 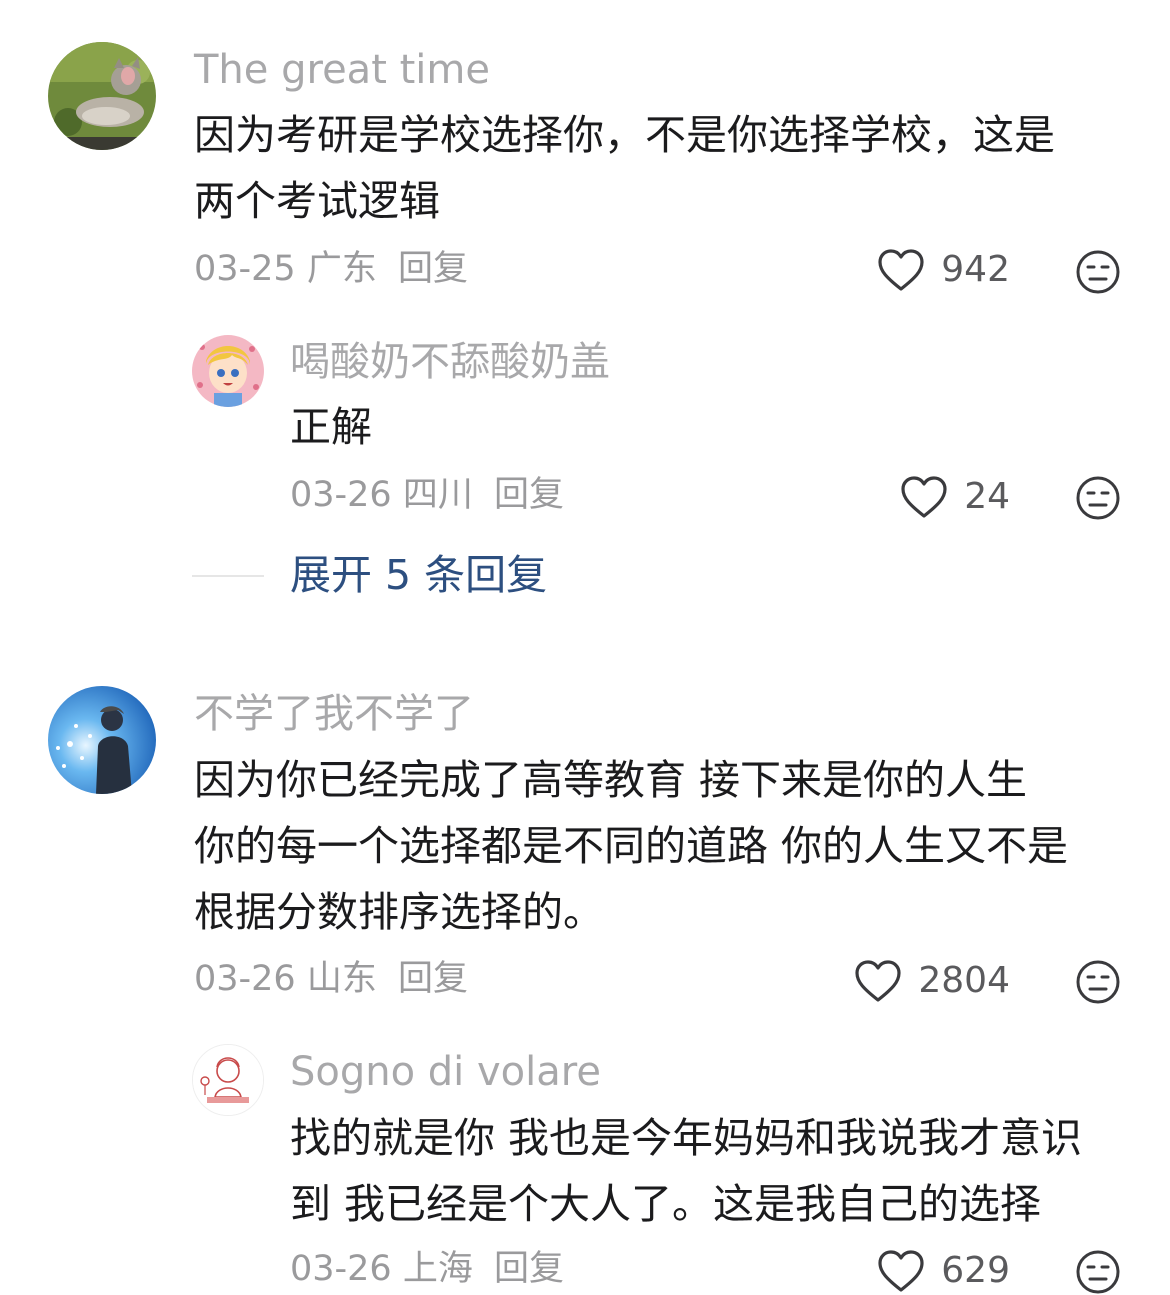 What do you see at coordinates (975, 269) in the screenshot?
I see `like-count: 942` at bounding box center [975, 269].